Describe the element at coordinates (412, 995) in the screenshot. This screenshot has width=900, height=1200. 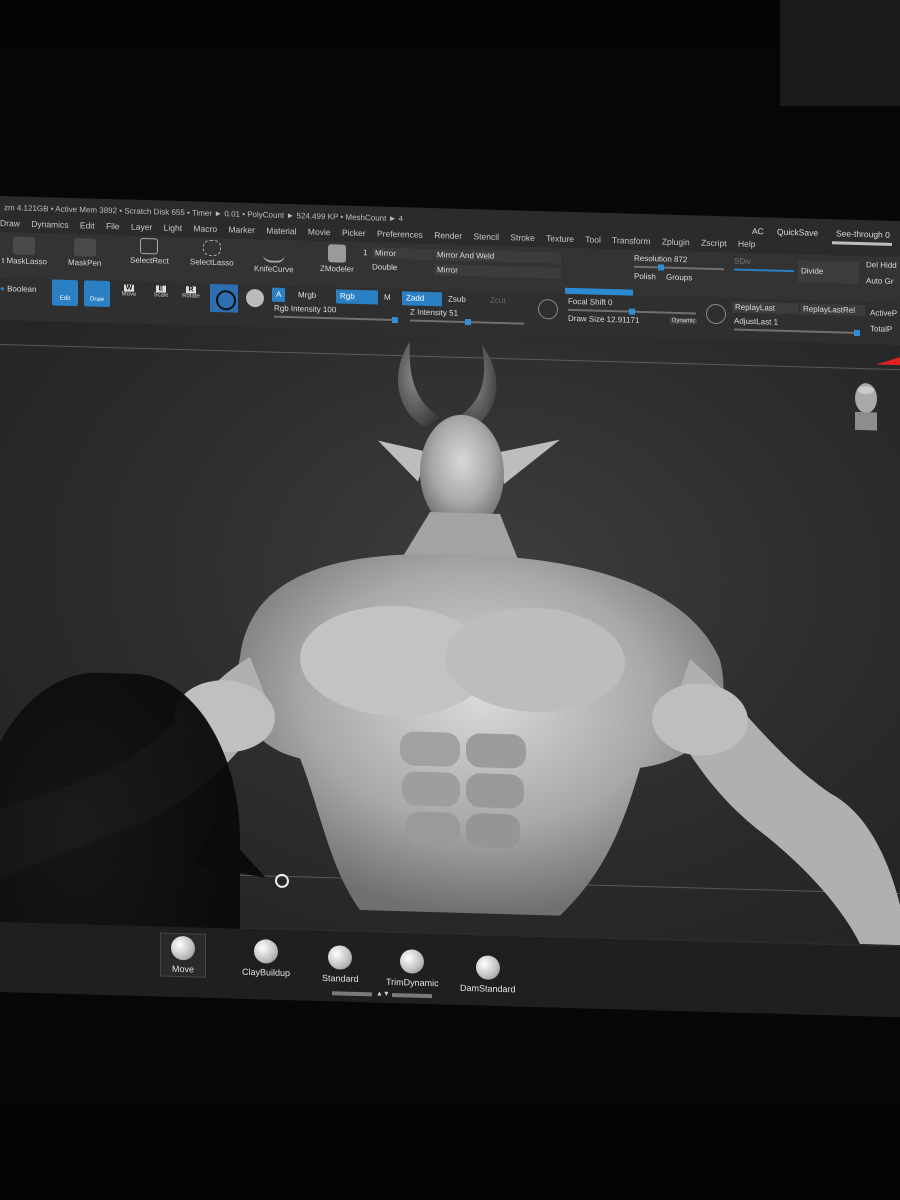
I see `shelf-scroll-right` at that location.